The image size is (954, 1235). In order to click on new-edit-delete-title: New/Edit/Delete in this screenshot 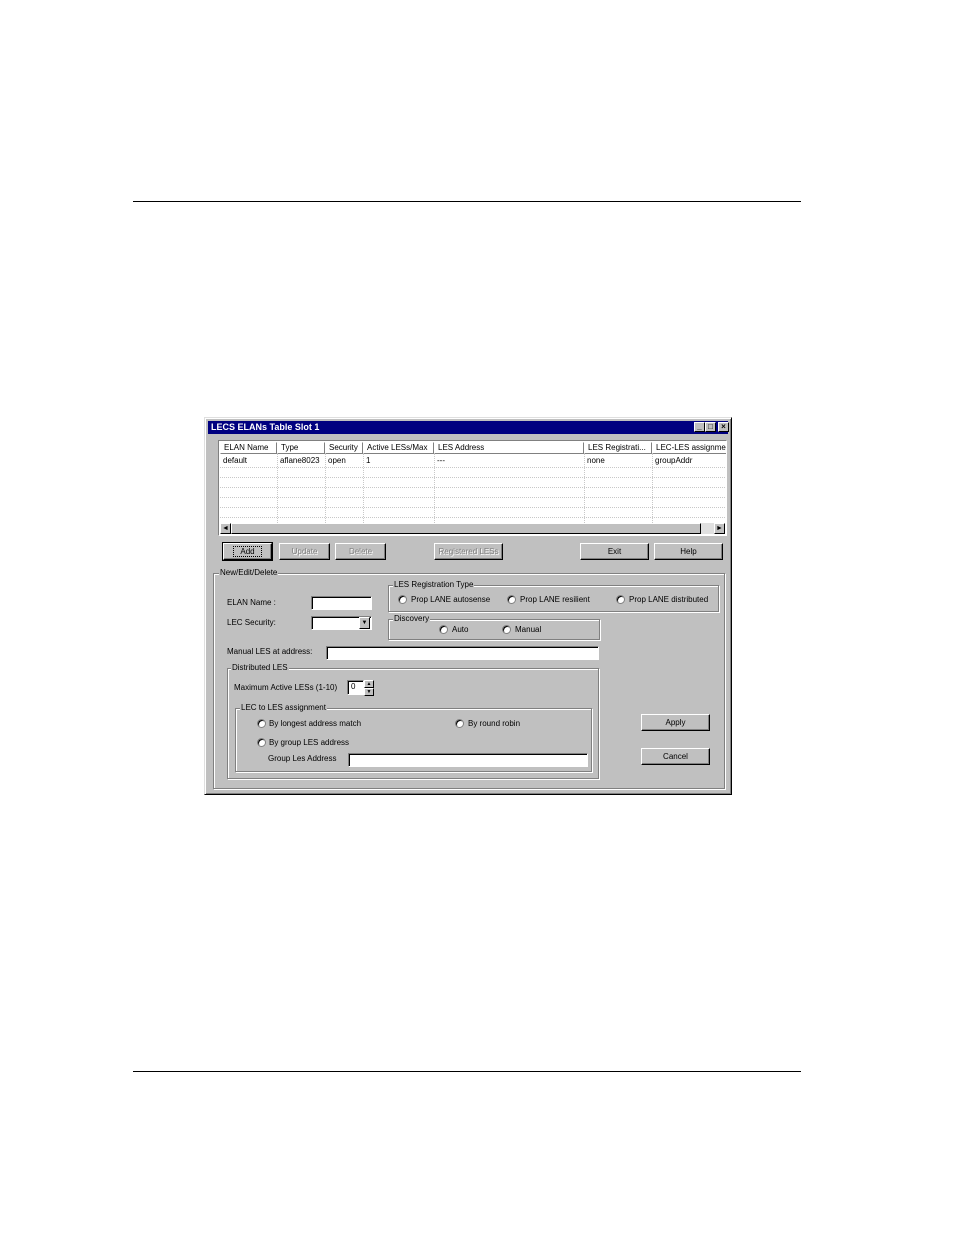, I will do `click(249, 573)`.